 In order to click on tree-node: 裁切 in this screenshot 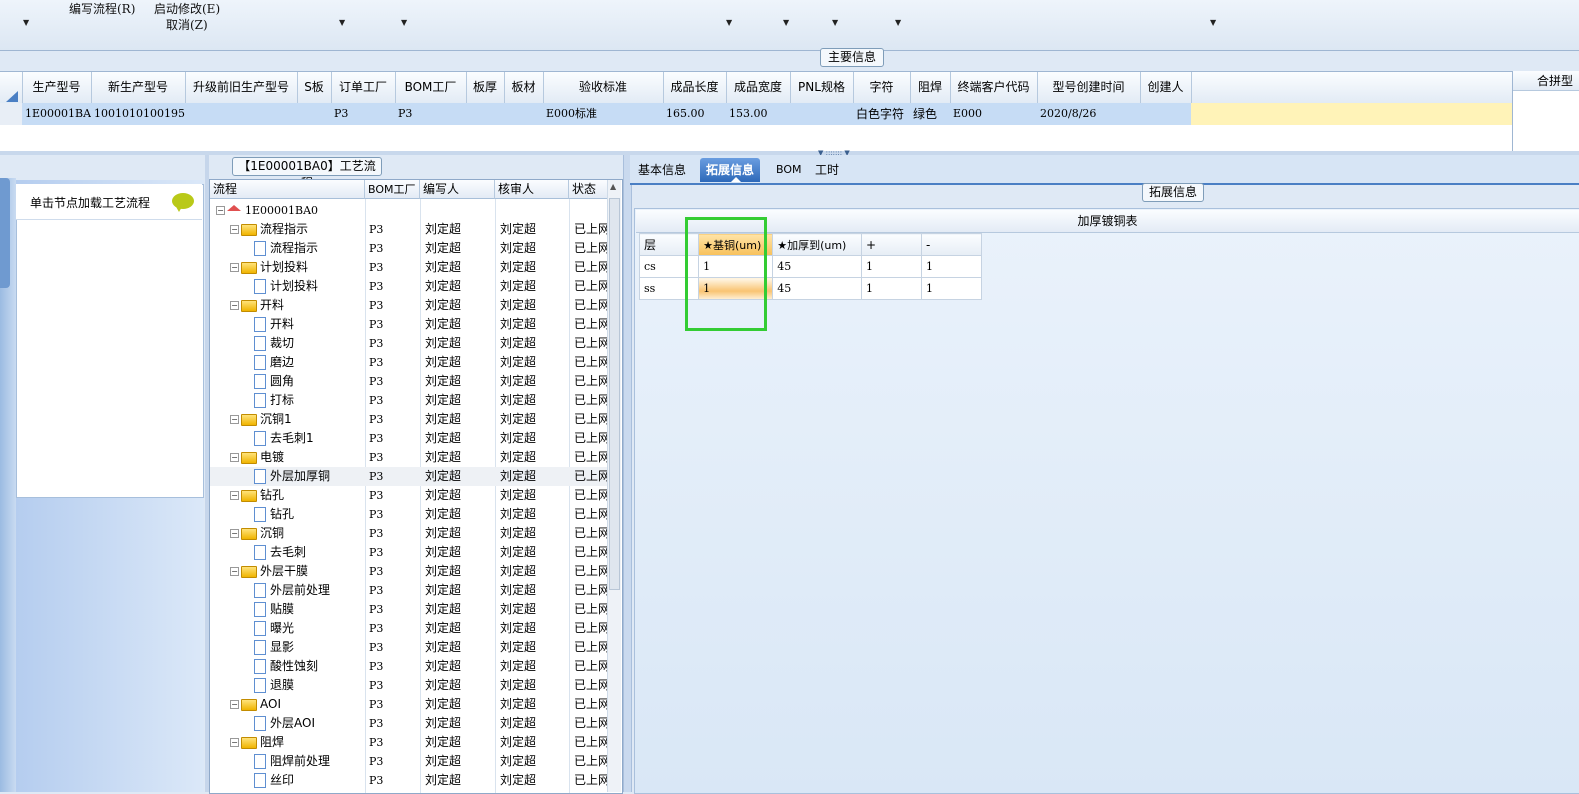, I will do `click(274, 343)`.